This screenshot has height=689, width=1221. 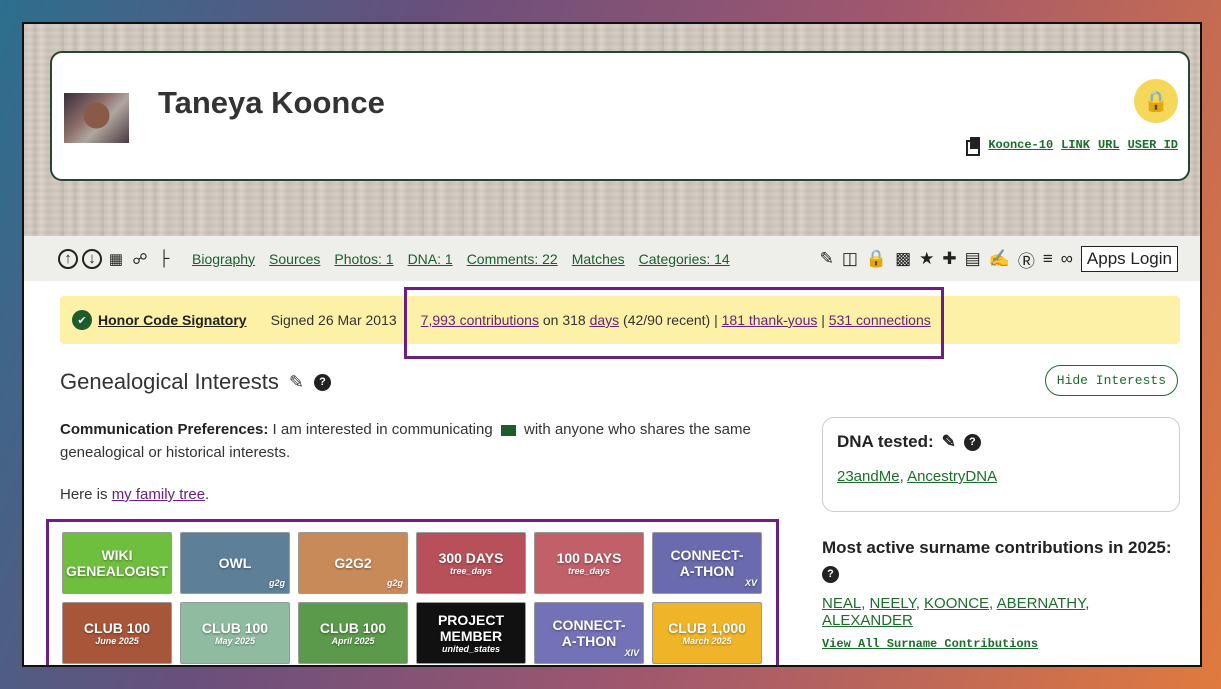 I want to click on hide-interests-button: Hide Interests, so click(x=1111, y=380).